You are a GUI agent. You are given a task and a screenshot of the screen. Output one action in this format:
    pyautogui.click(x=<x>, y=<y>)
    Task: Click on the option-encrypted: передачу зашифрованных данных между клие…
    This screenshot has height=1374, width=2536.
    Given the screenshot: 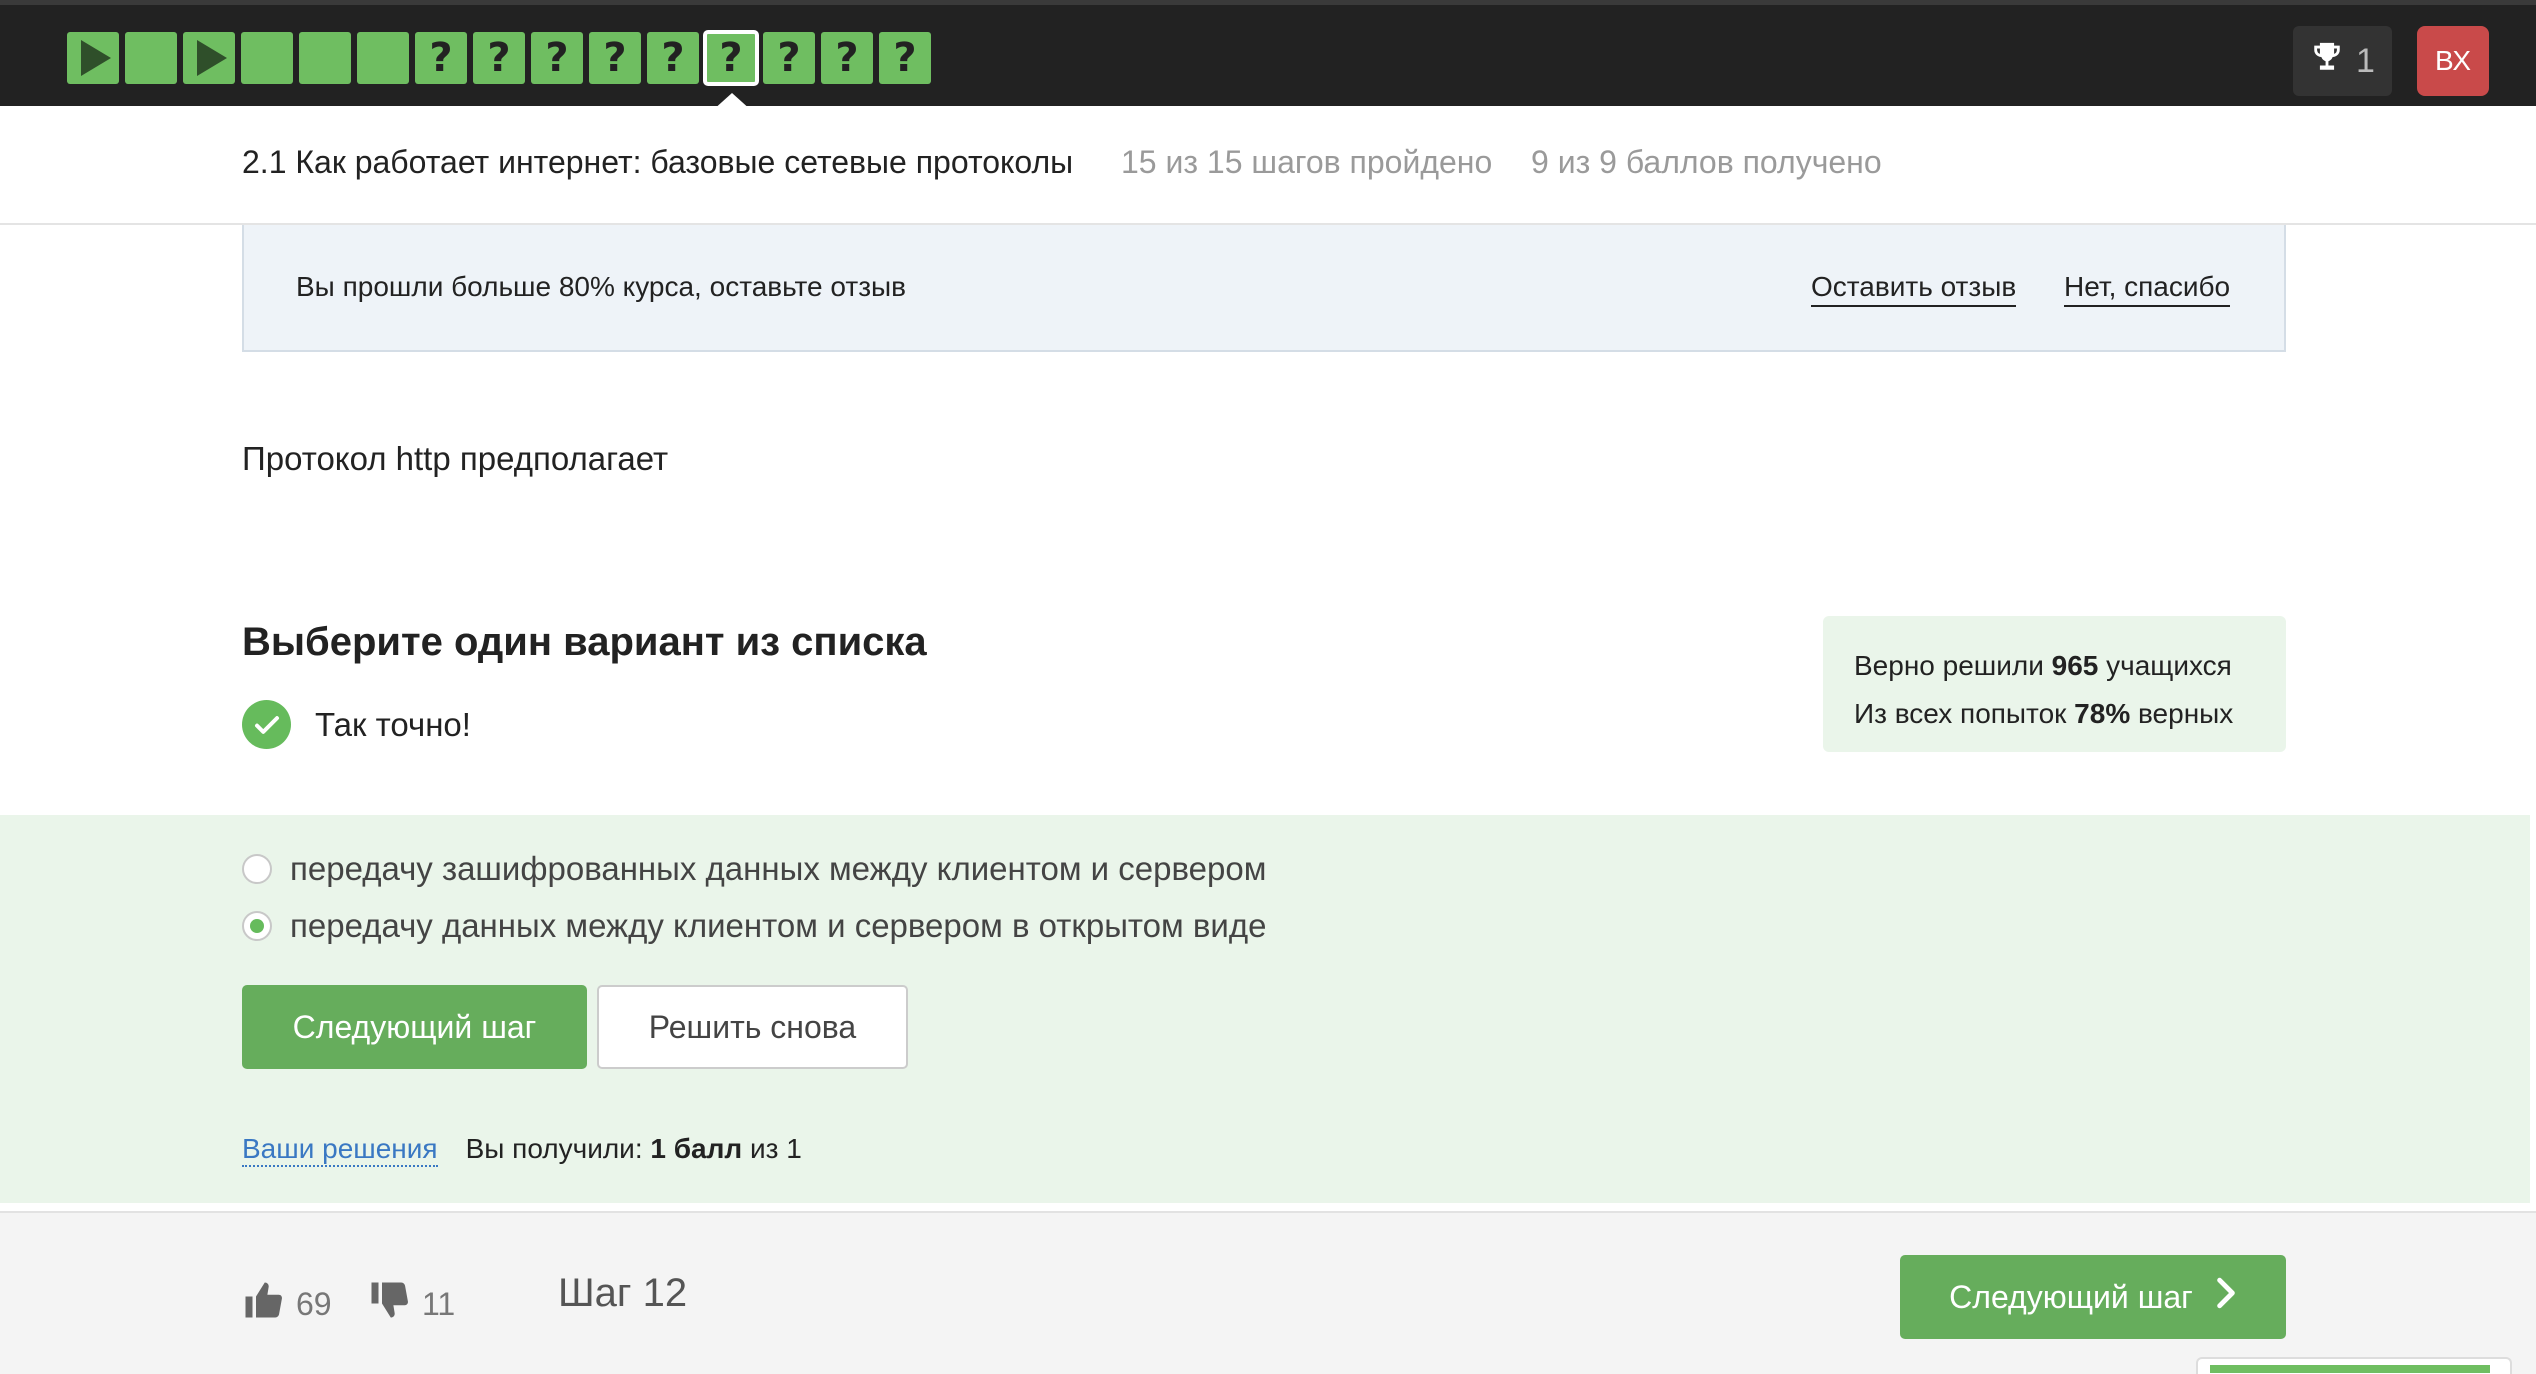 What is the action you would take?
    pyautogui.click(x=754, y=869)
    